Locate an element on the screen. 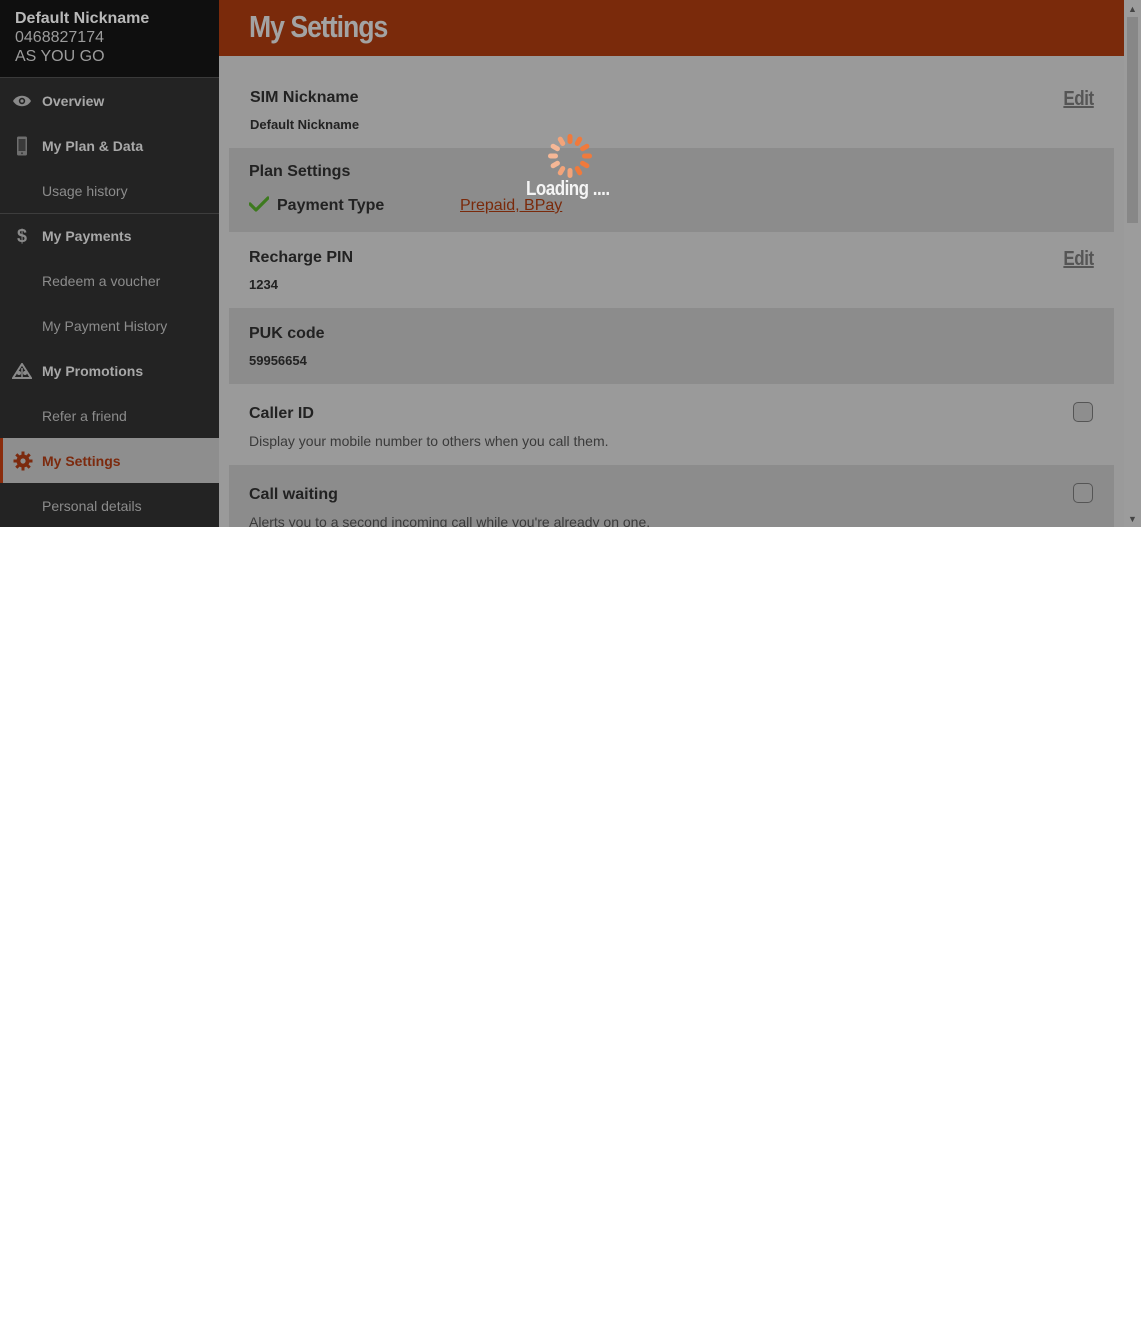 The width and height of the screenshot is (1141, 1328). sidebar-item-label: My Promotions is located at coordinates (93, 370).